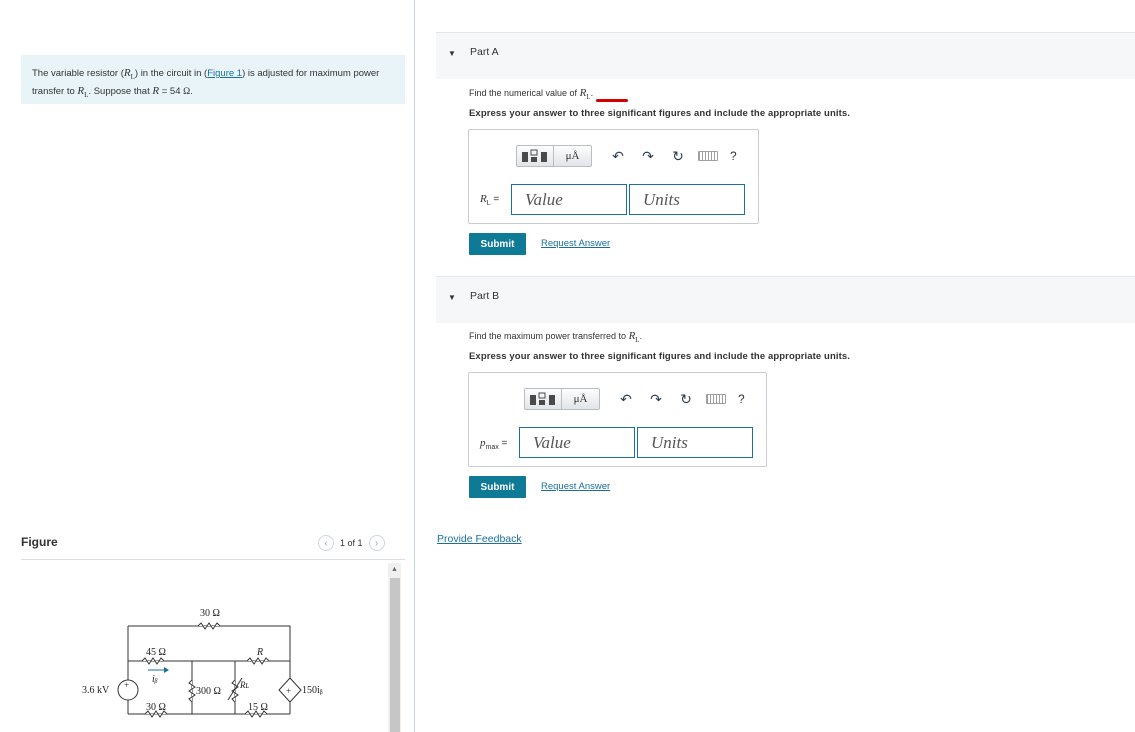  What do you see at coordinates (259, 652) in the screenshot?
I see `label-r: R` at bounding box center [259, 652].